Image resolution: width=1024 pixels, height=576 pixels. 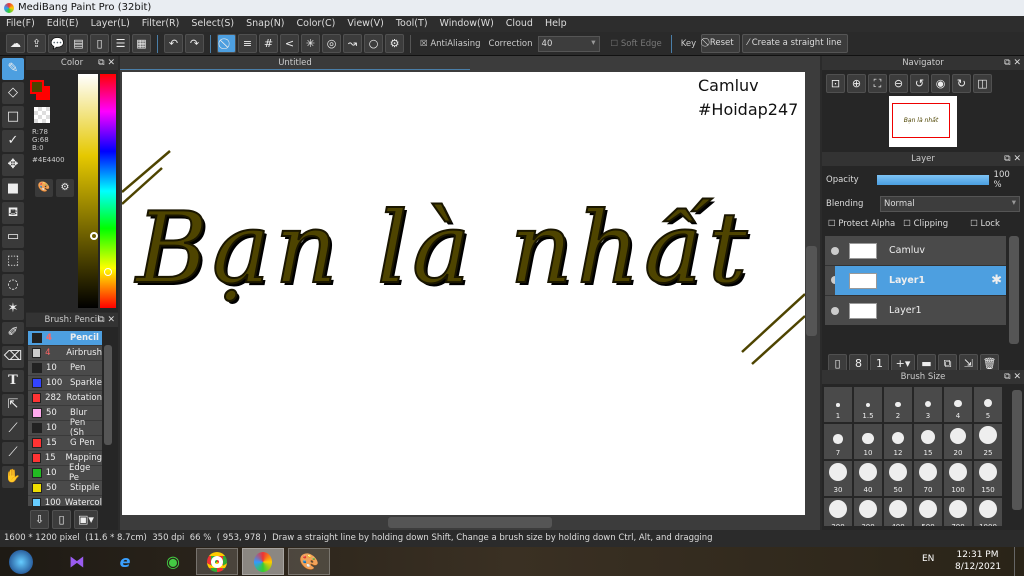 What do you see at coordinates (868, 441) in the screenshot?
I see `brush-size-cell: 10` at bounding box center [868, 441].